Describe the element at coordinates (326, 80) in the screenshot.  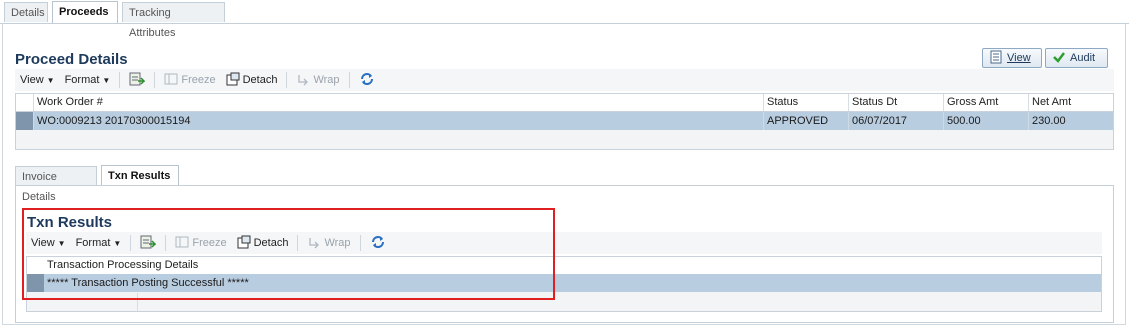
I see `wrap-label: Wrap` at that location.